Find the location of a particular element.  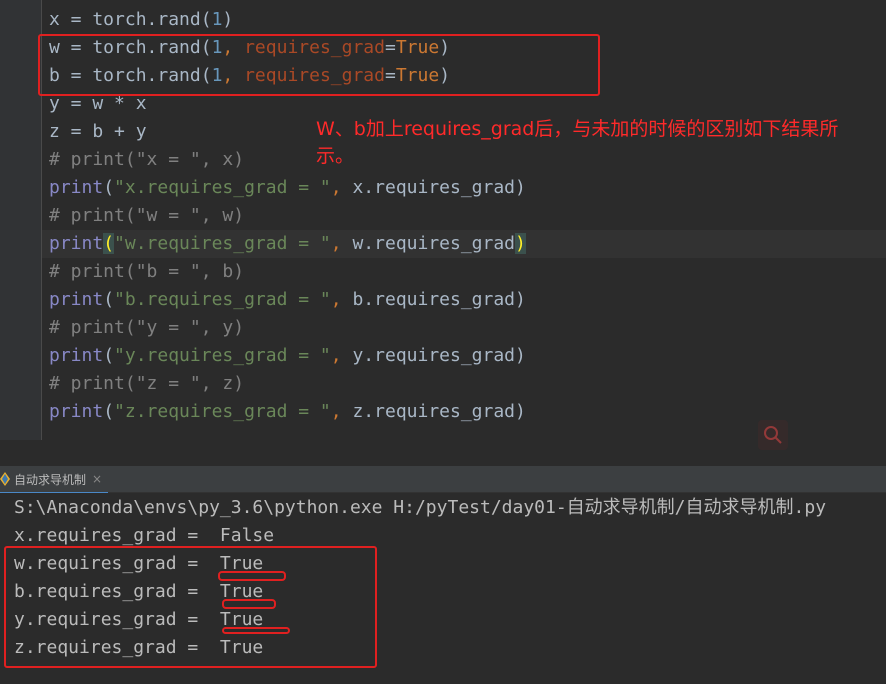

close-icon: × is located at coordinates (97, 479).